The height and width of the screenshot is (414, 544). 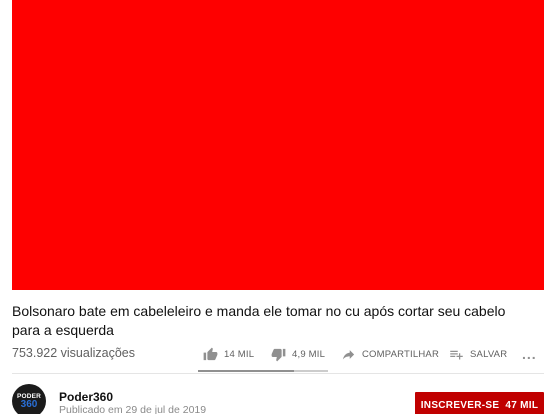 What do you see at coordinates (246, 371) in the screenshot?
I see `sentiment-bar-fill` at bounding box center [246, 371].